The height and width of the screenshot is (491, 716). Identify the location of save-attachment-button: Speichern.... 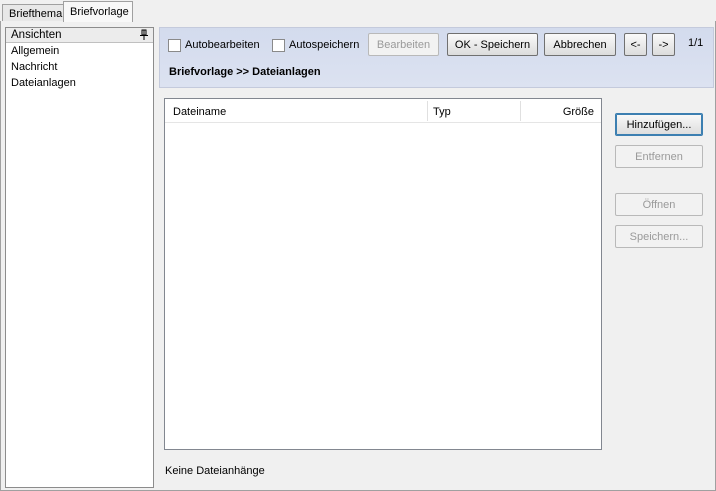
(659, 236).